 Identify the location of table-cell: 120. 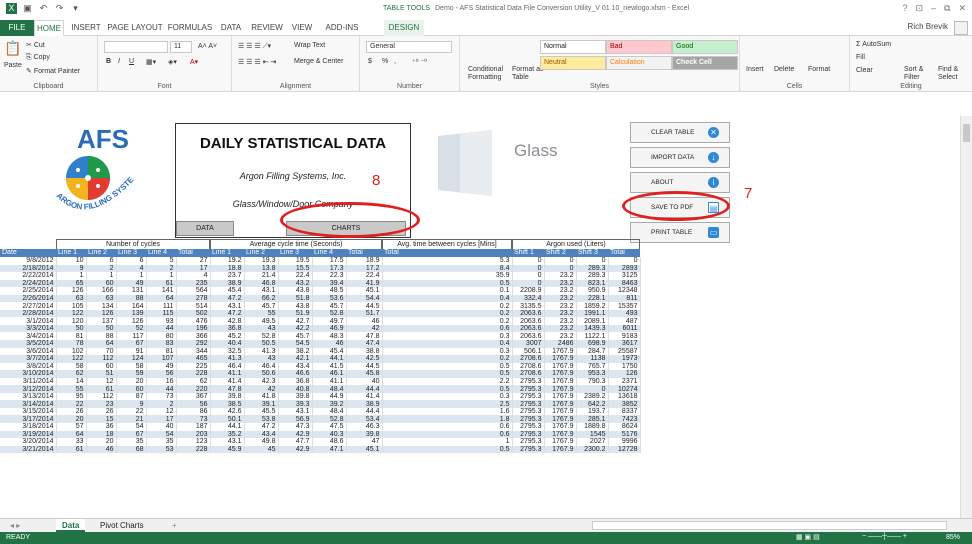
(71, 321).